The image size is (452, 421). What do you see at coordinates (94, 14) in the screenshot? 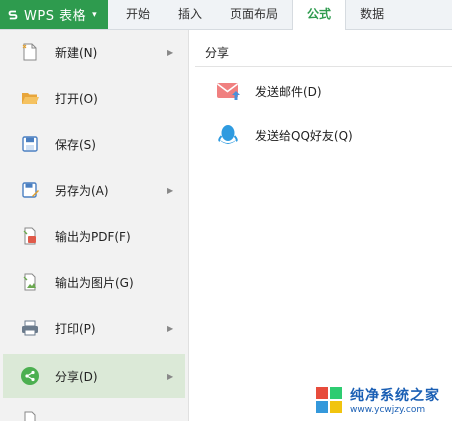
I see `chevron-down-icon: ▾` at bounding box center [94, 14].